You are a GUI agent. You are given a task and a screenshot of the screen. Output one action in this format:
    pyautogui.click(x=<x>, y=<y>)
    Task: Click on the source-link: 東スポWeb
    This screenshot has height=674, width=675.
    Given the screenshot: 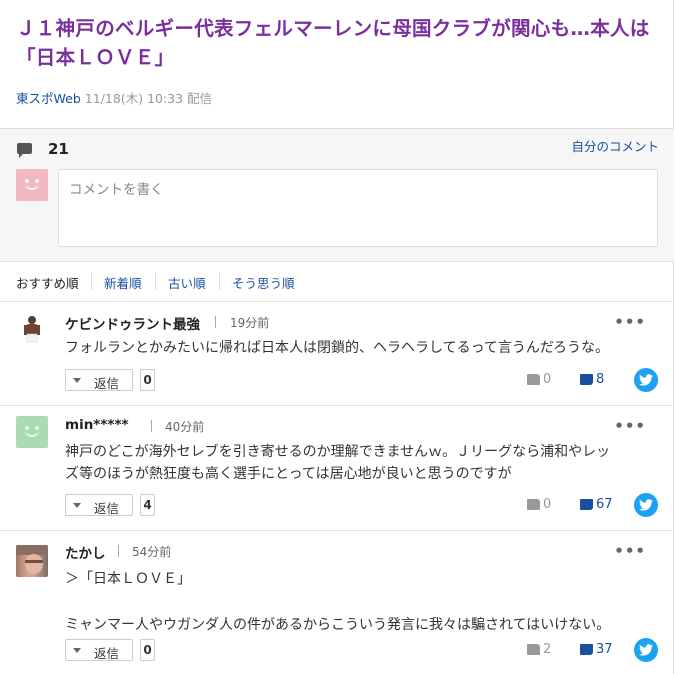 What is the action you would take?
    pyautogui.click(x=48, y=98)
    